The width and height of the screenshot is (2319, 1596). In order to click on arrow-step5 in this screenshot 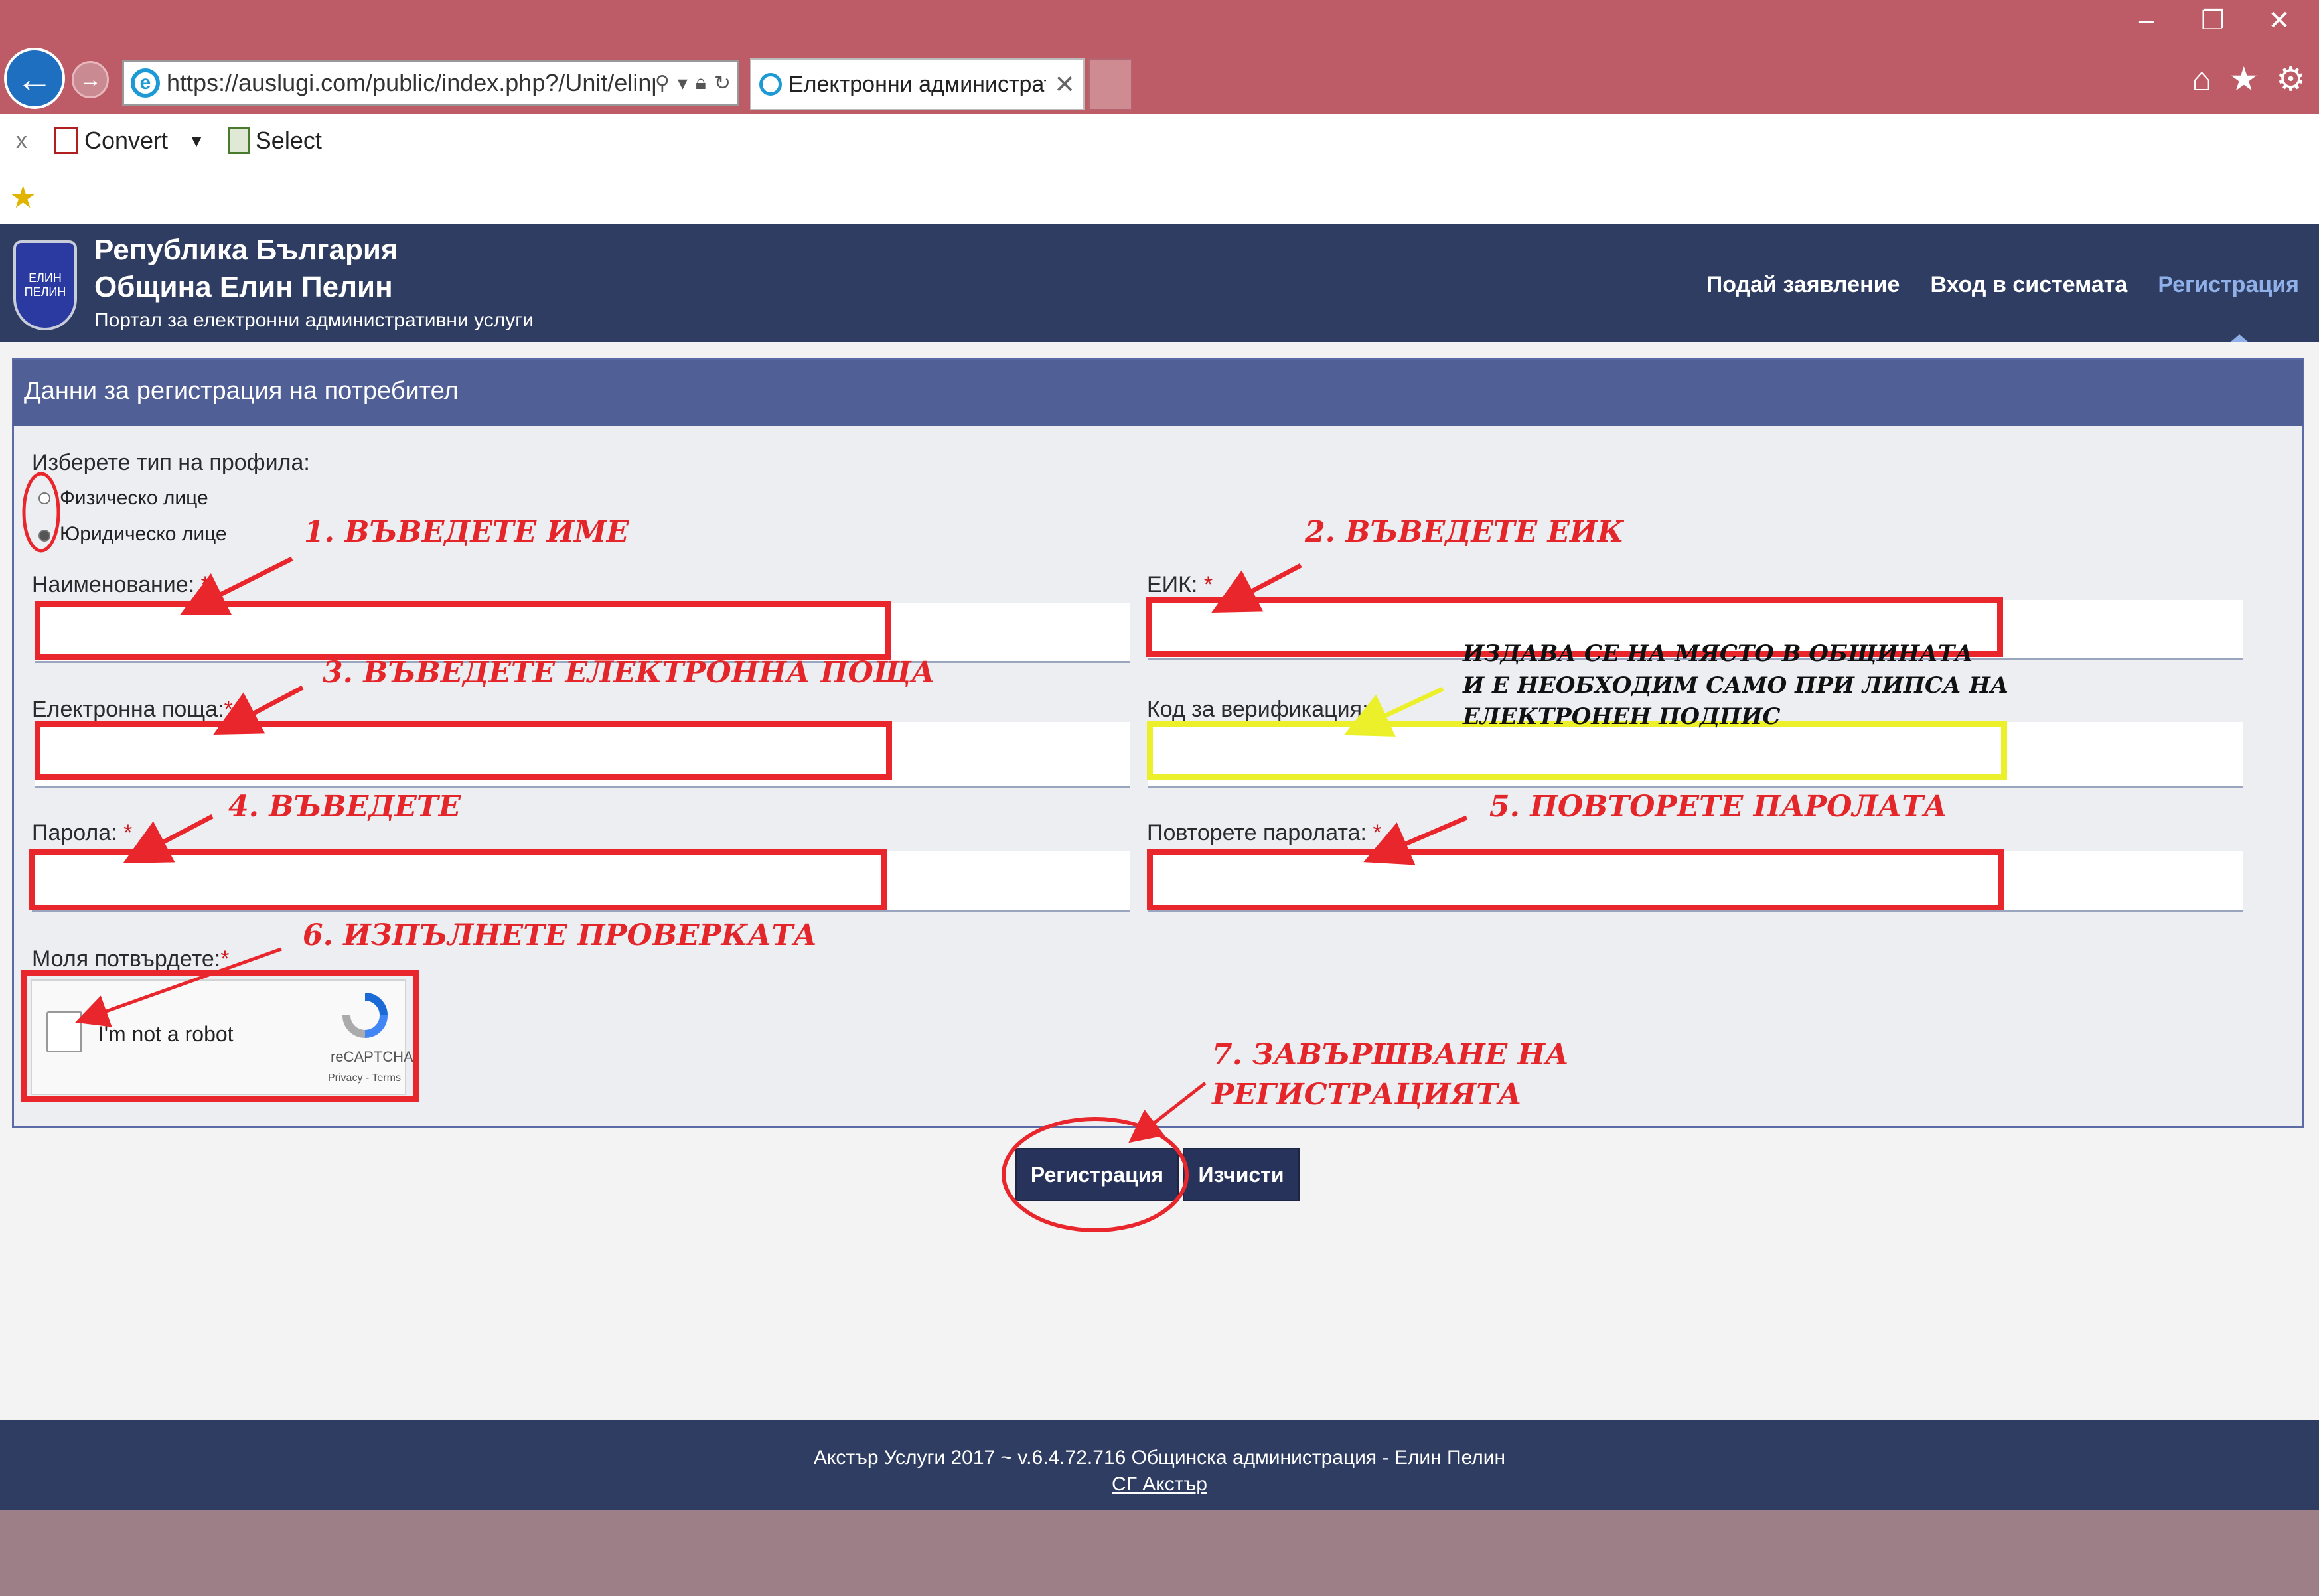, I will do `click(1415, 840)`.